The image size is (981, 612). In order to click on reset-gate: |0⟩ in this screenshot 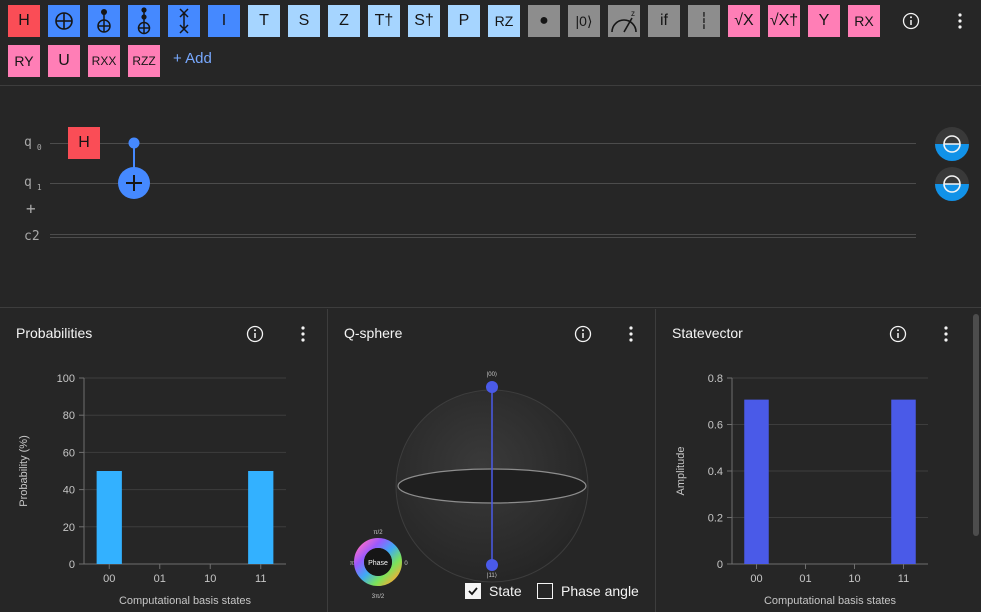, I will do `click(584, 21)`.